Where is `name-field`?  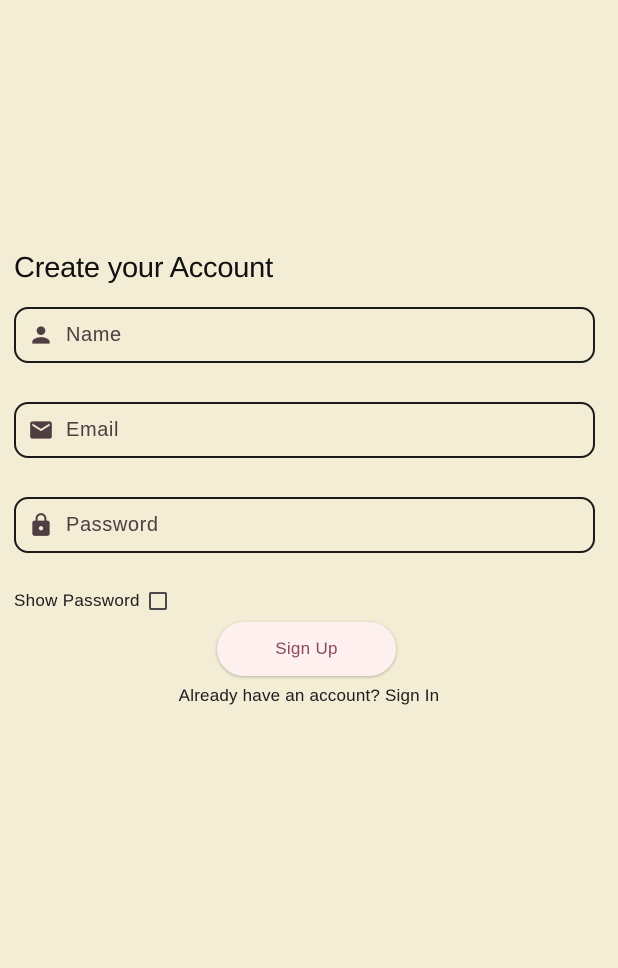
name-field is located at coordinates (304, 335).